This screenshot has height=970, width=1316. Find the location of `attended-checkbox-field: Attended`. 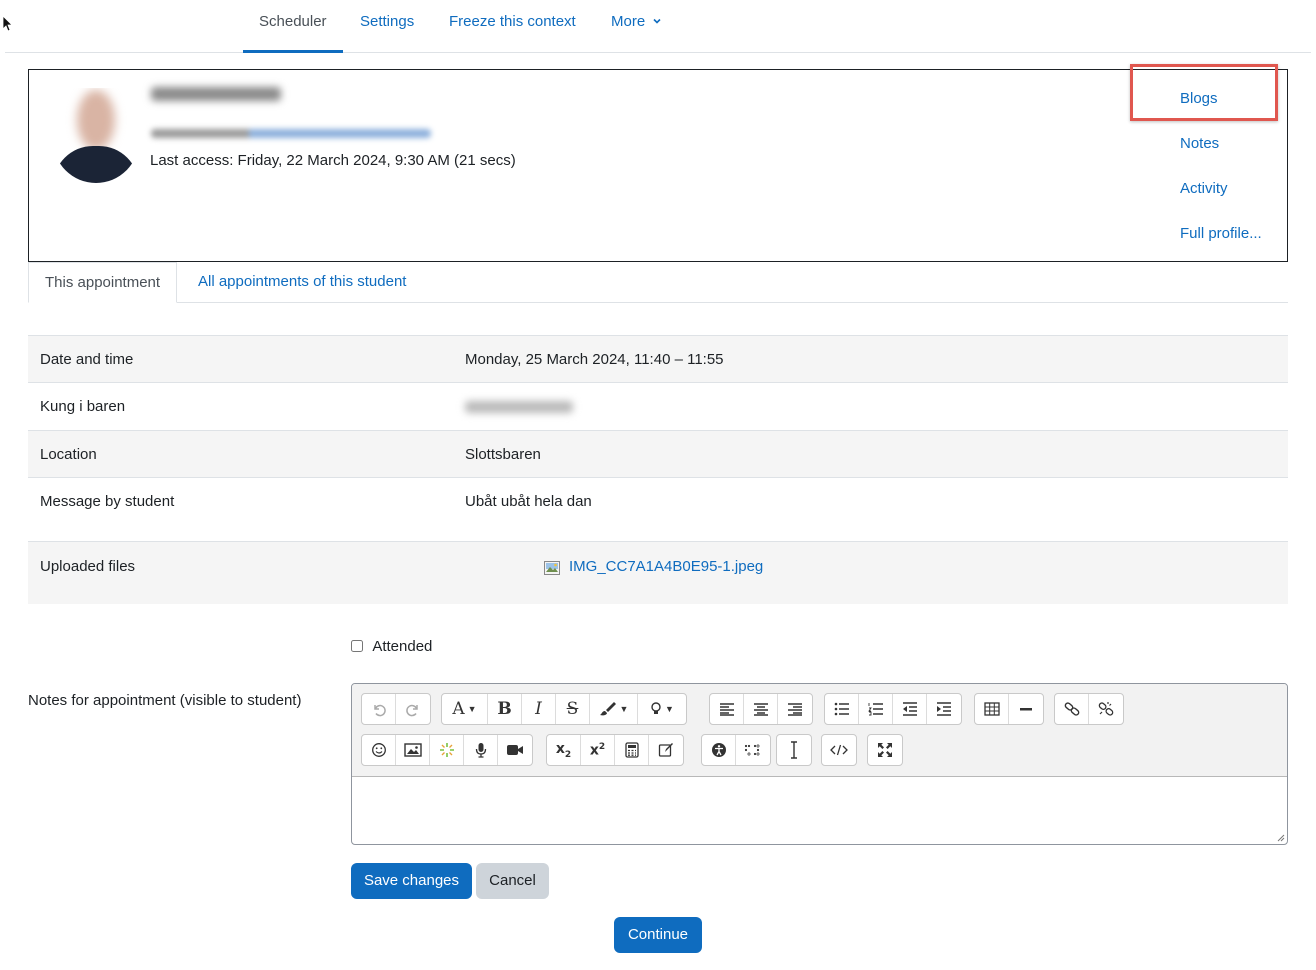

attended-checkbox-field: Attended is located at coordinates (391, 646).